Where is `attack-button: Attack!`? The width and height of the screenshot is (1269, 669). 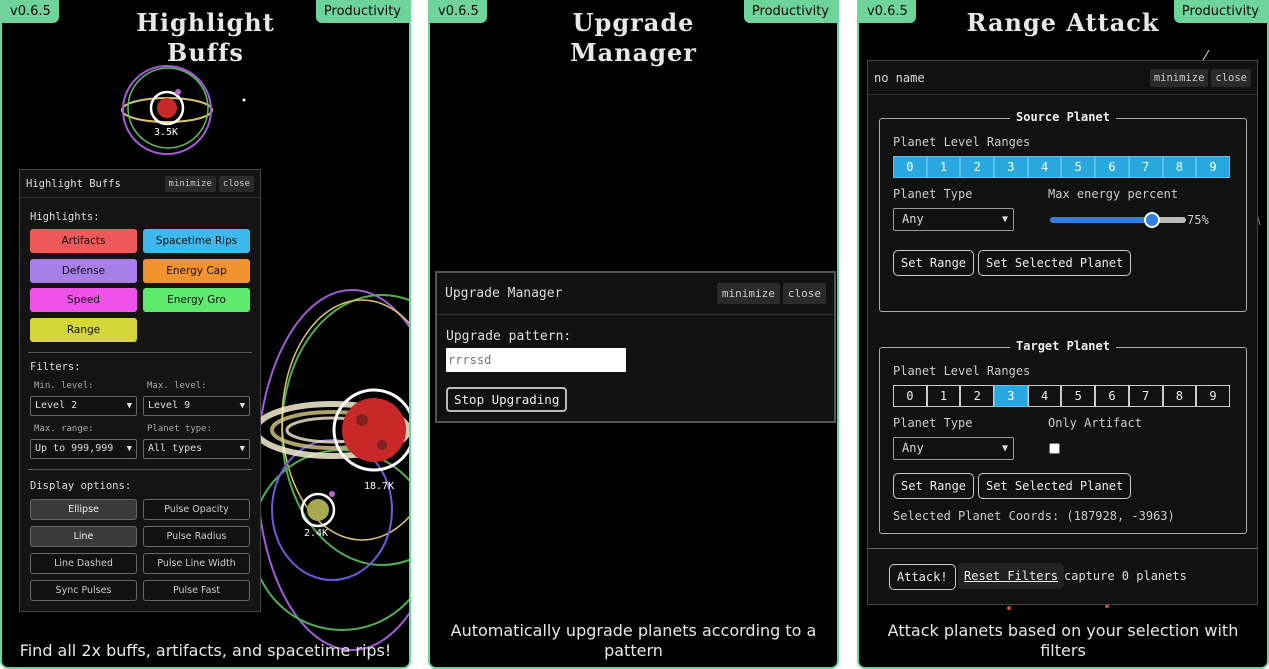 attack-button: Attack! is located at coordinates (922, 577).